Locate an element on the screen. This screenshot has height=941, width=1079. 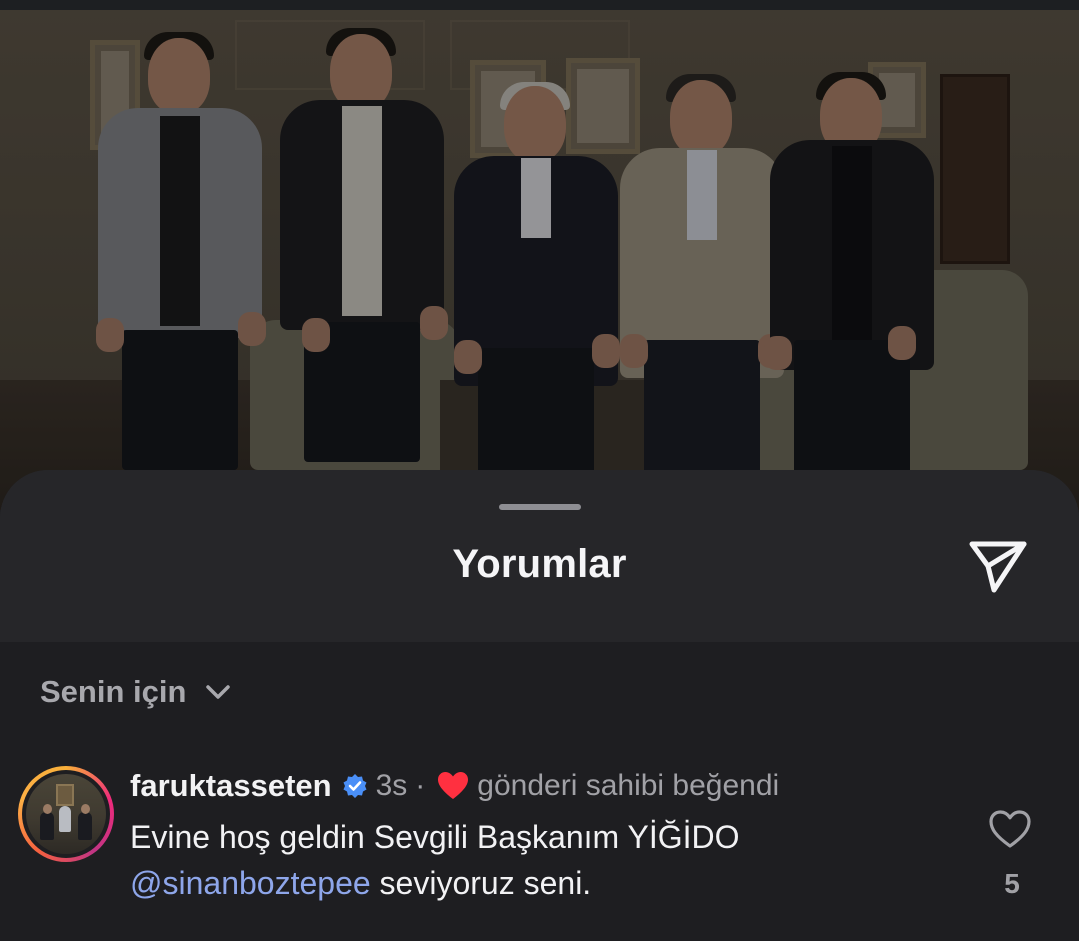
like-comment-button is located at coordinates (1010, 829).